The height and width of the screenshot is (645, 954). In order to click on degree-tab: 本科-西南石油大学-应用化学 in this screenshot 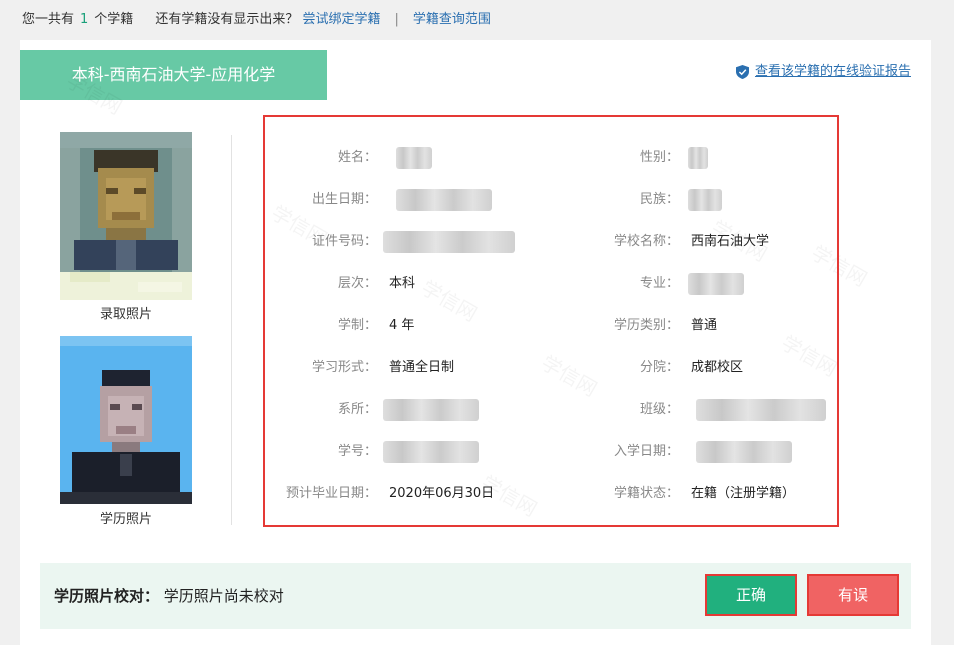, I will do `click(173, 75)`.